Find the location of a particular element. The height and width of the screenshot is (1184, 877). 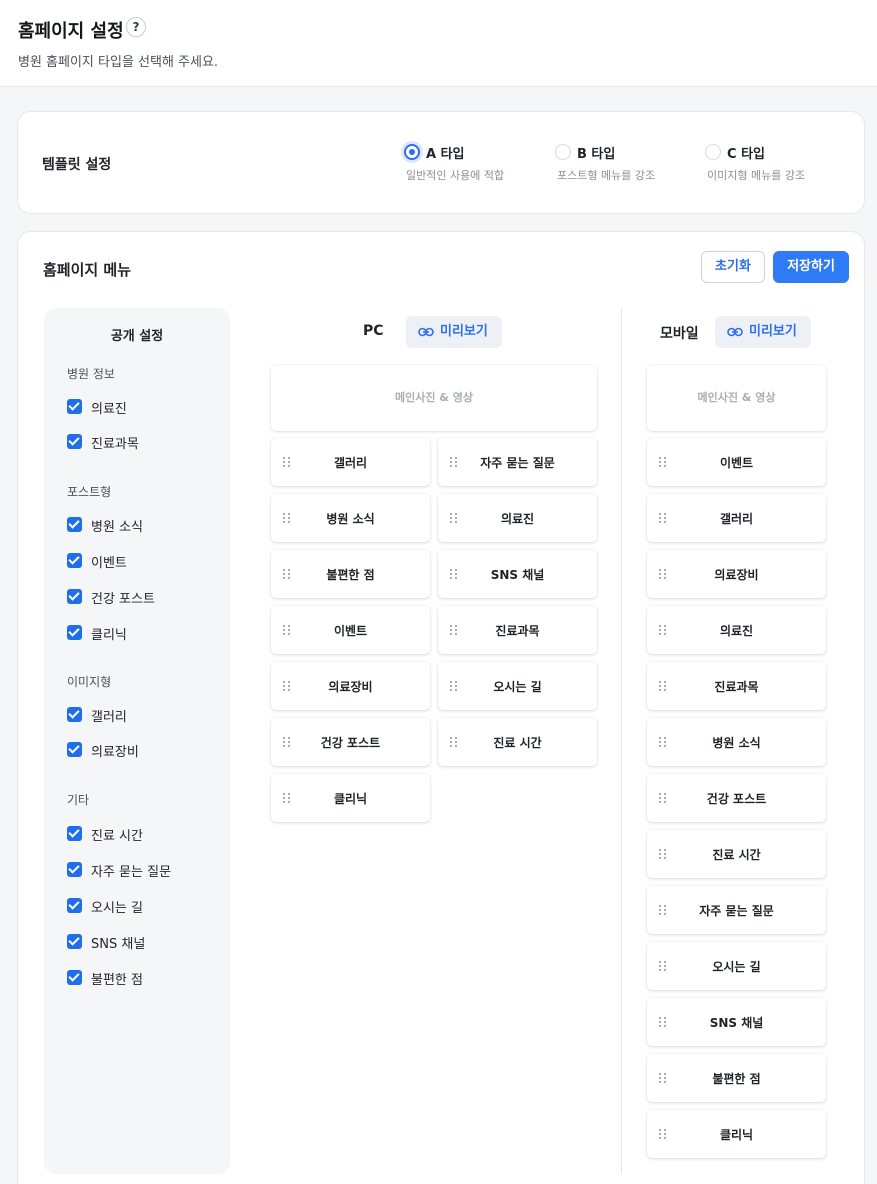

mobile-menu-tile: 병원 소식 is located at coordinates (736, 742).